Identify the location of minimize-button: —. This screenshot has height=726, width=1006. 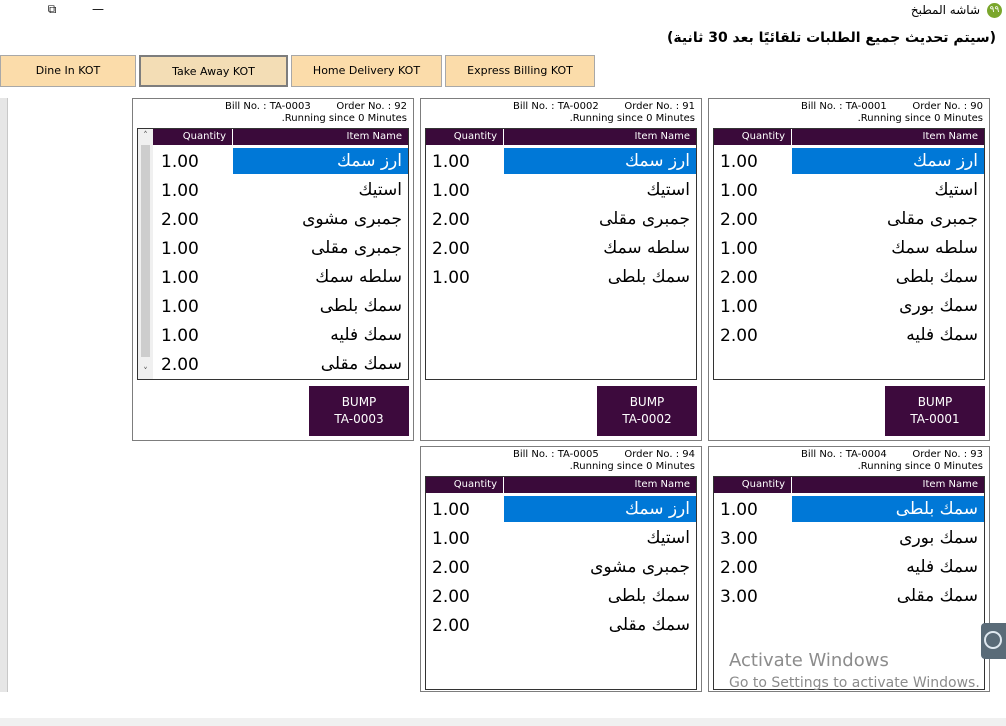
(98, 11).